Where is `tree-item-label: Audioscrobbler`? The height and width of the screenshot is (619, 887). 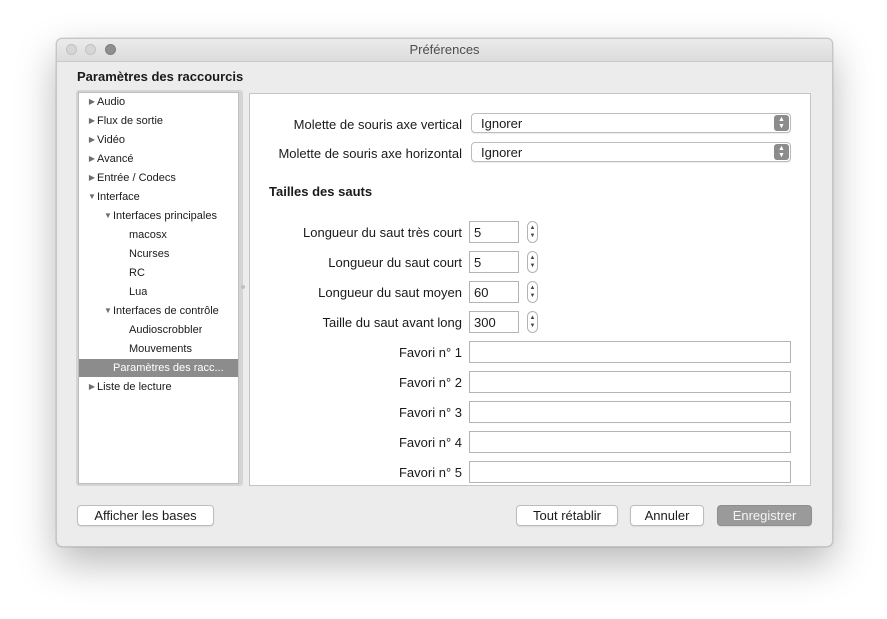 tree-item-label: Audioscrobbler is located at coordinates (166, 330).